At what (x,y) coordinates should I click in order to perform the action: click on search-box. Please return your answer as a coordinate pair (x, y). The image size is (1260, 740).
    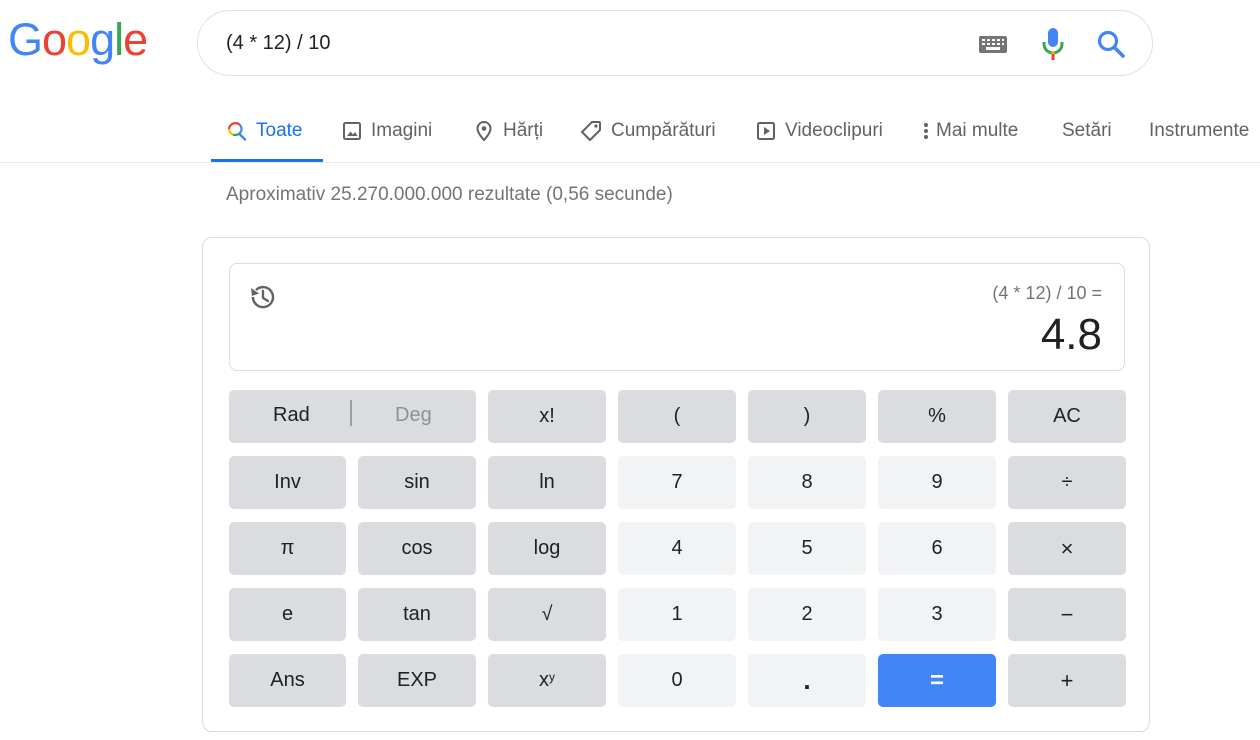
    Looking at the image, I should click on (675, 43).